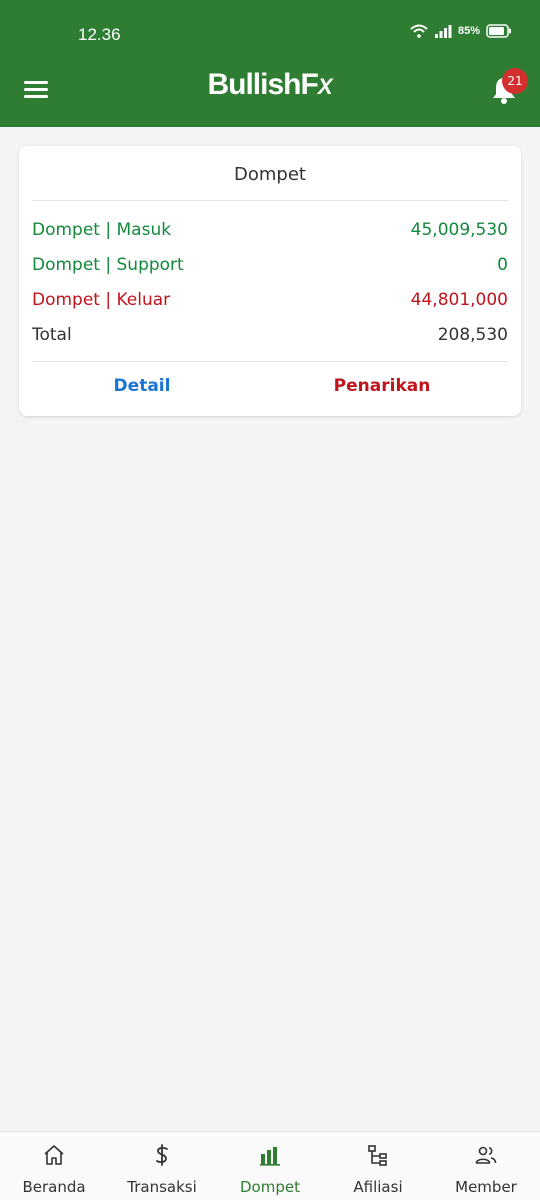 Image resolution: width=540 pixels, height=1200 pixels. I want to click on nav-item-member: Member, so click(486, 1166).